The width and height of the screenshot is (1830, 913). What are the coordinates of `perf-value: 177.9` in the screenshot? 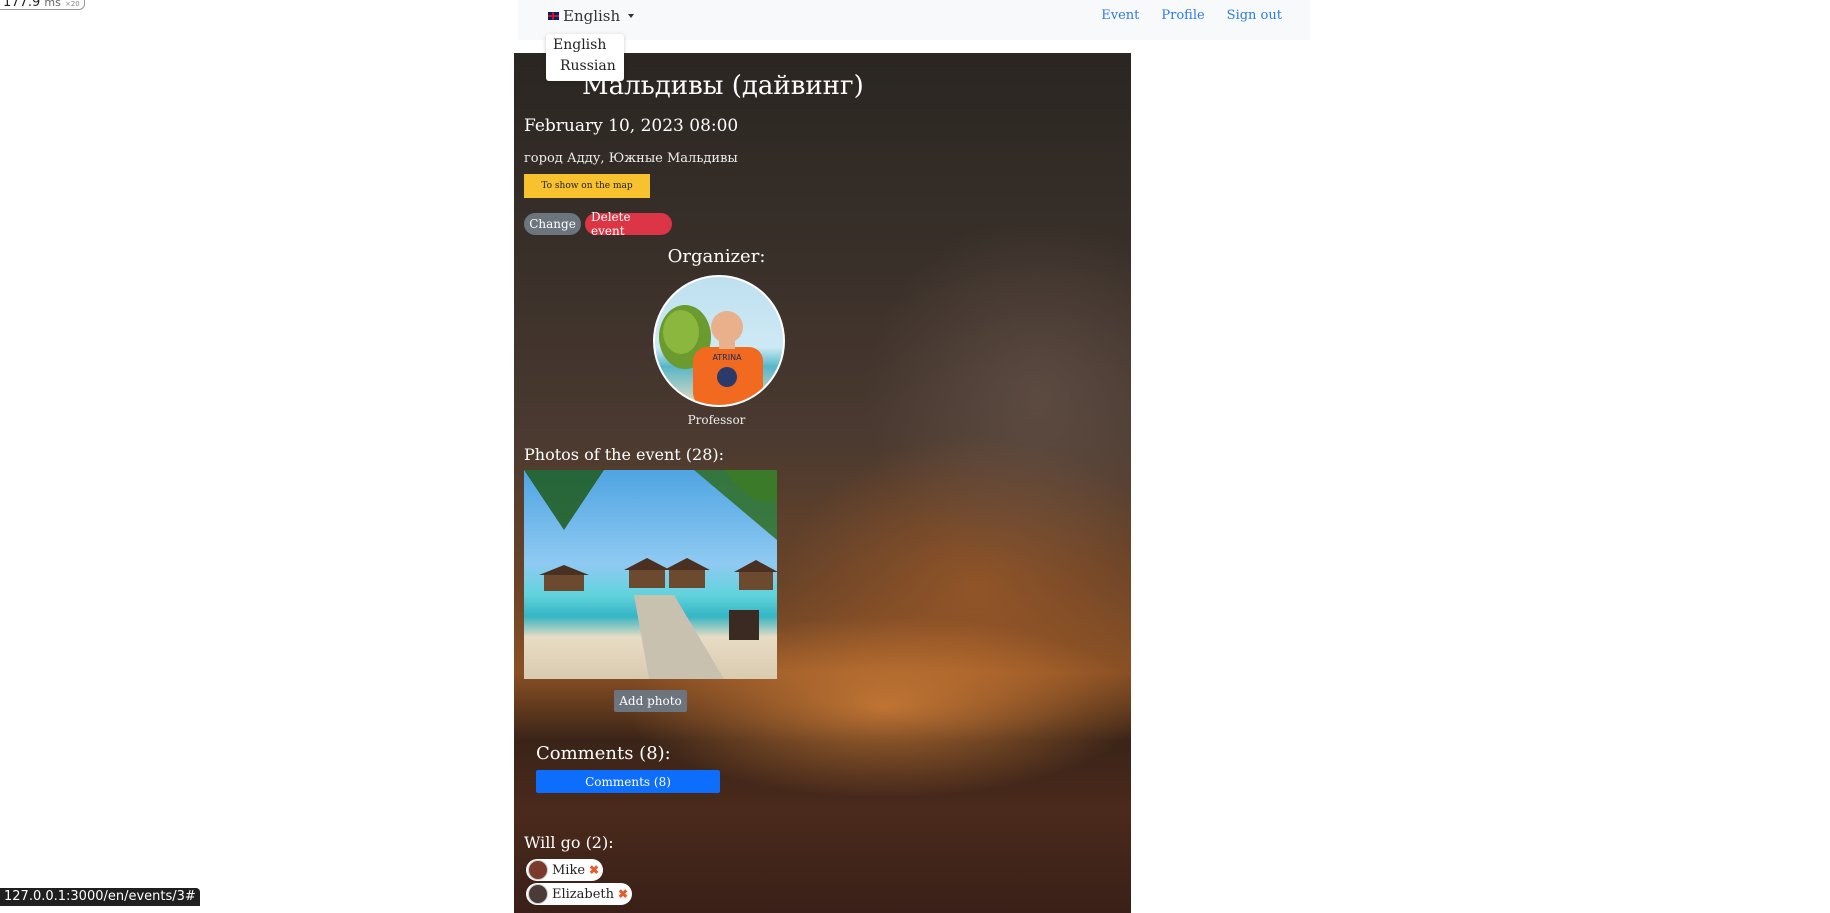 It's located at (22, 5).